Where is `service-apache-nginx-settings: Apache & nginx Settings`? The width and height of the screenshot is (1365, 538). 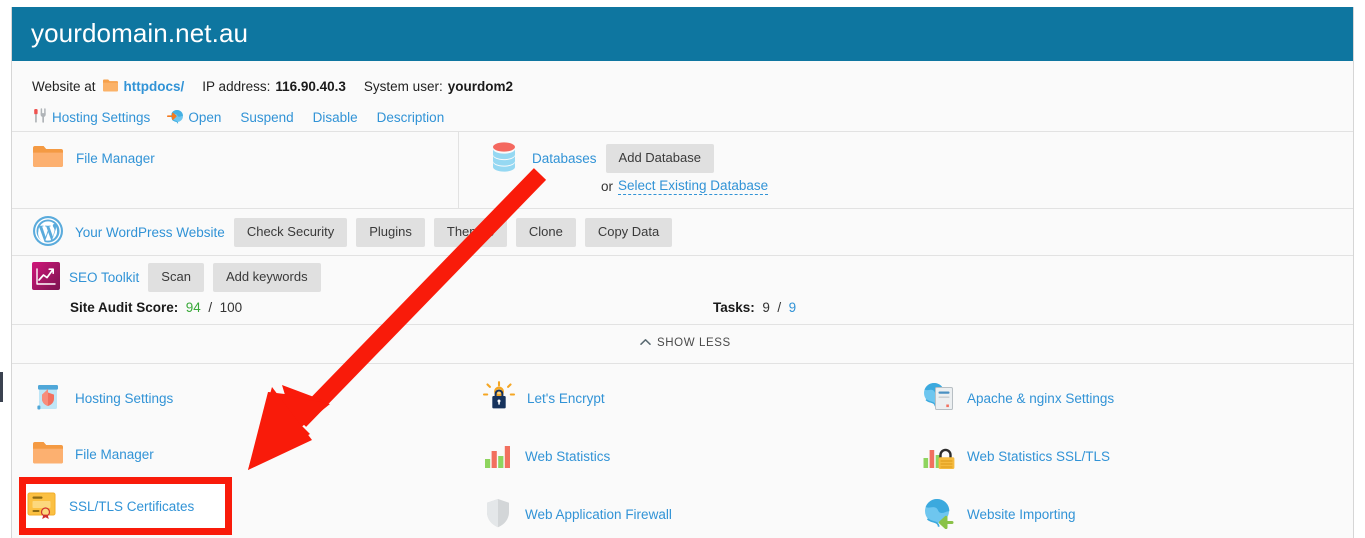 service-apache-nginx-settings: Apache & nginx Settings is located at coordinates (1018, 398).